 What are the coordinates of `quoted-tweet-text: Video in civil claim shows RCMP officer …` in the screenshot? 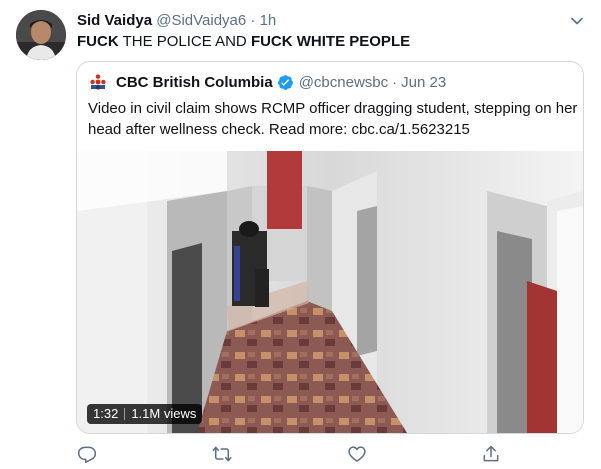 It's located at (333, 119).